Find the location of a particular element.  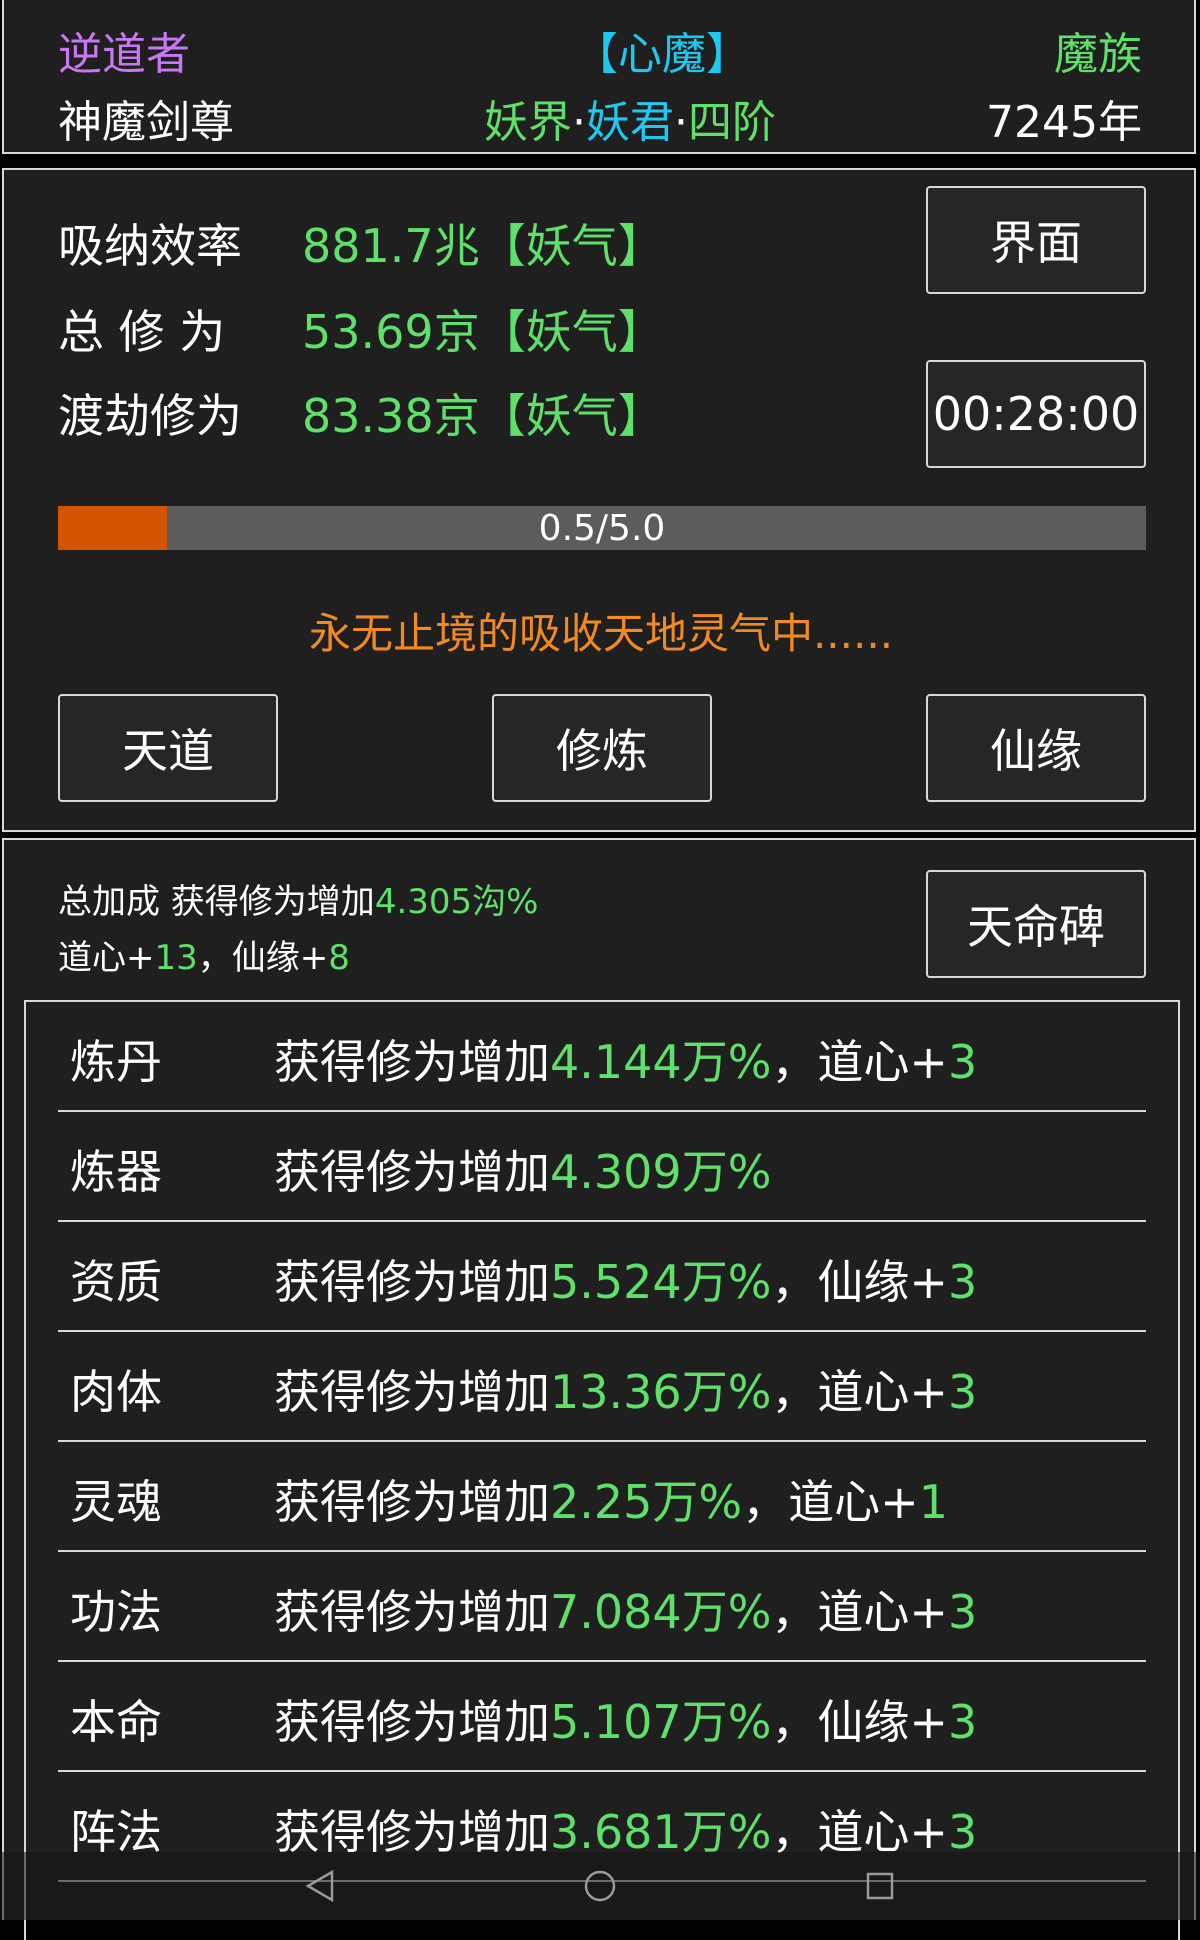

realm-sep-2: · is located at coordinates (681, 122).